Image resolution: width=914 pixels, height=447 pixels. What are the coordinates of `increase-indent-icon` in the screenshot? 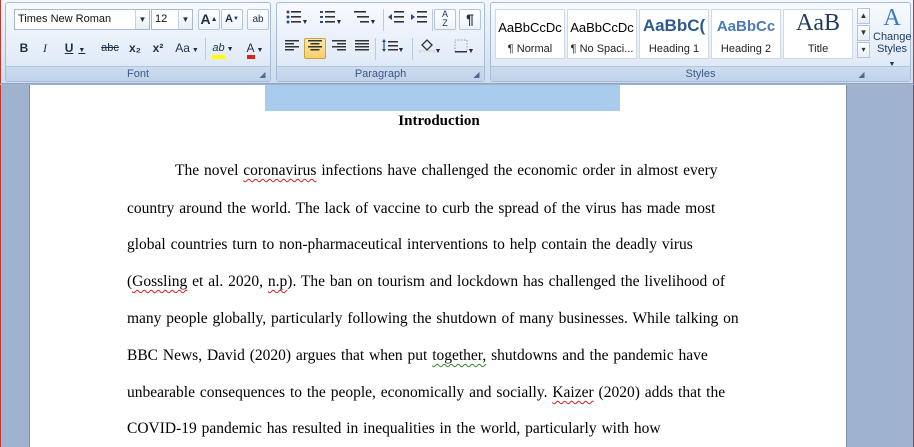 It's located at (419, 17).